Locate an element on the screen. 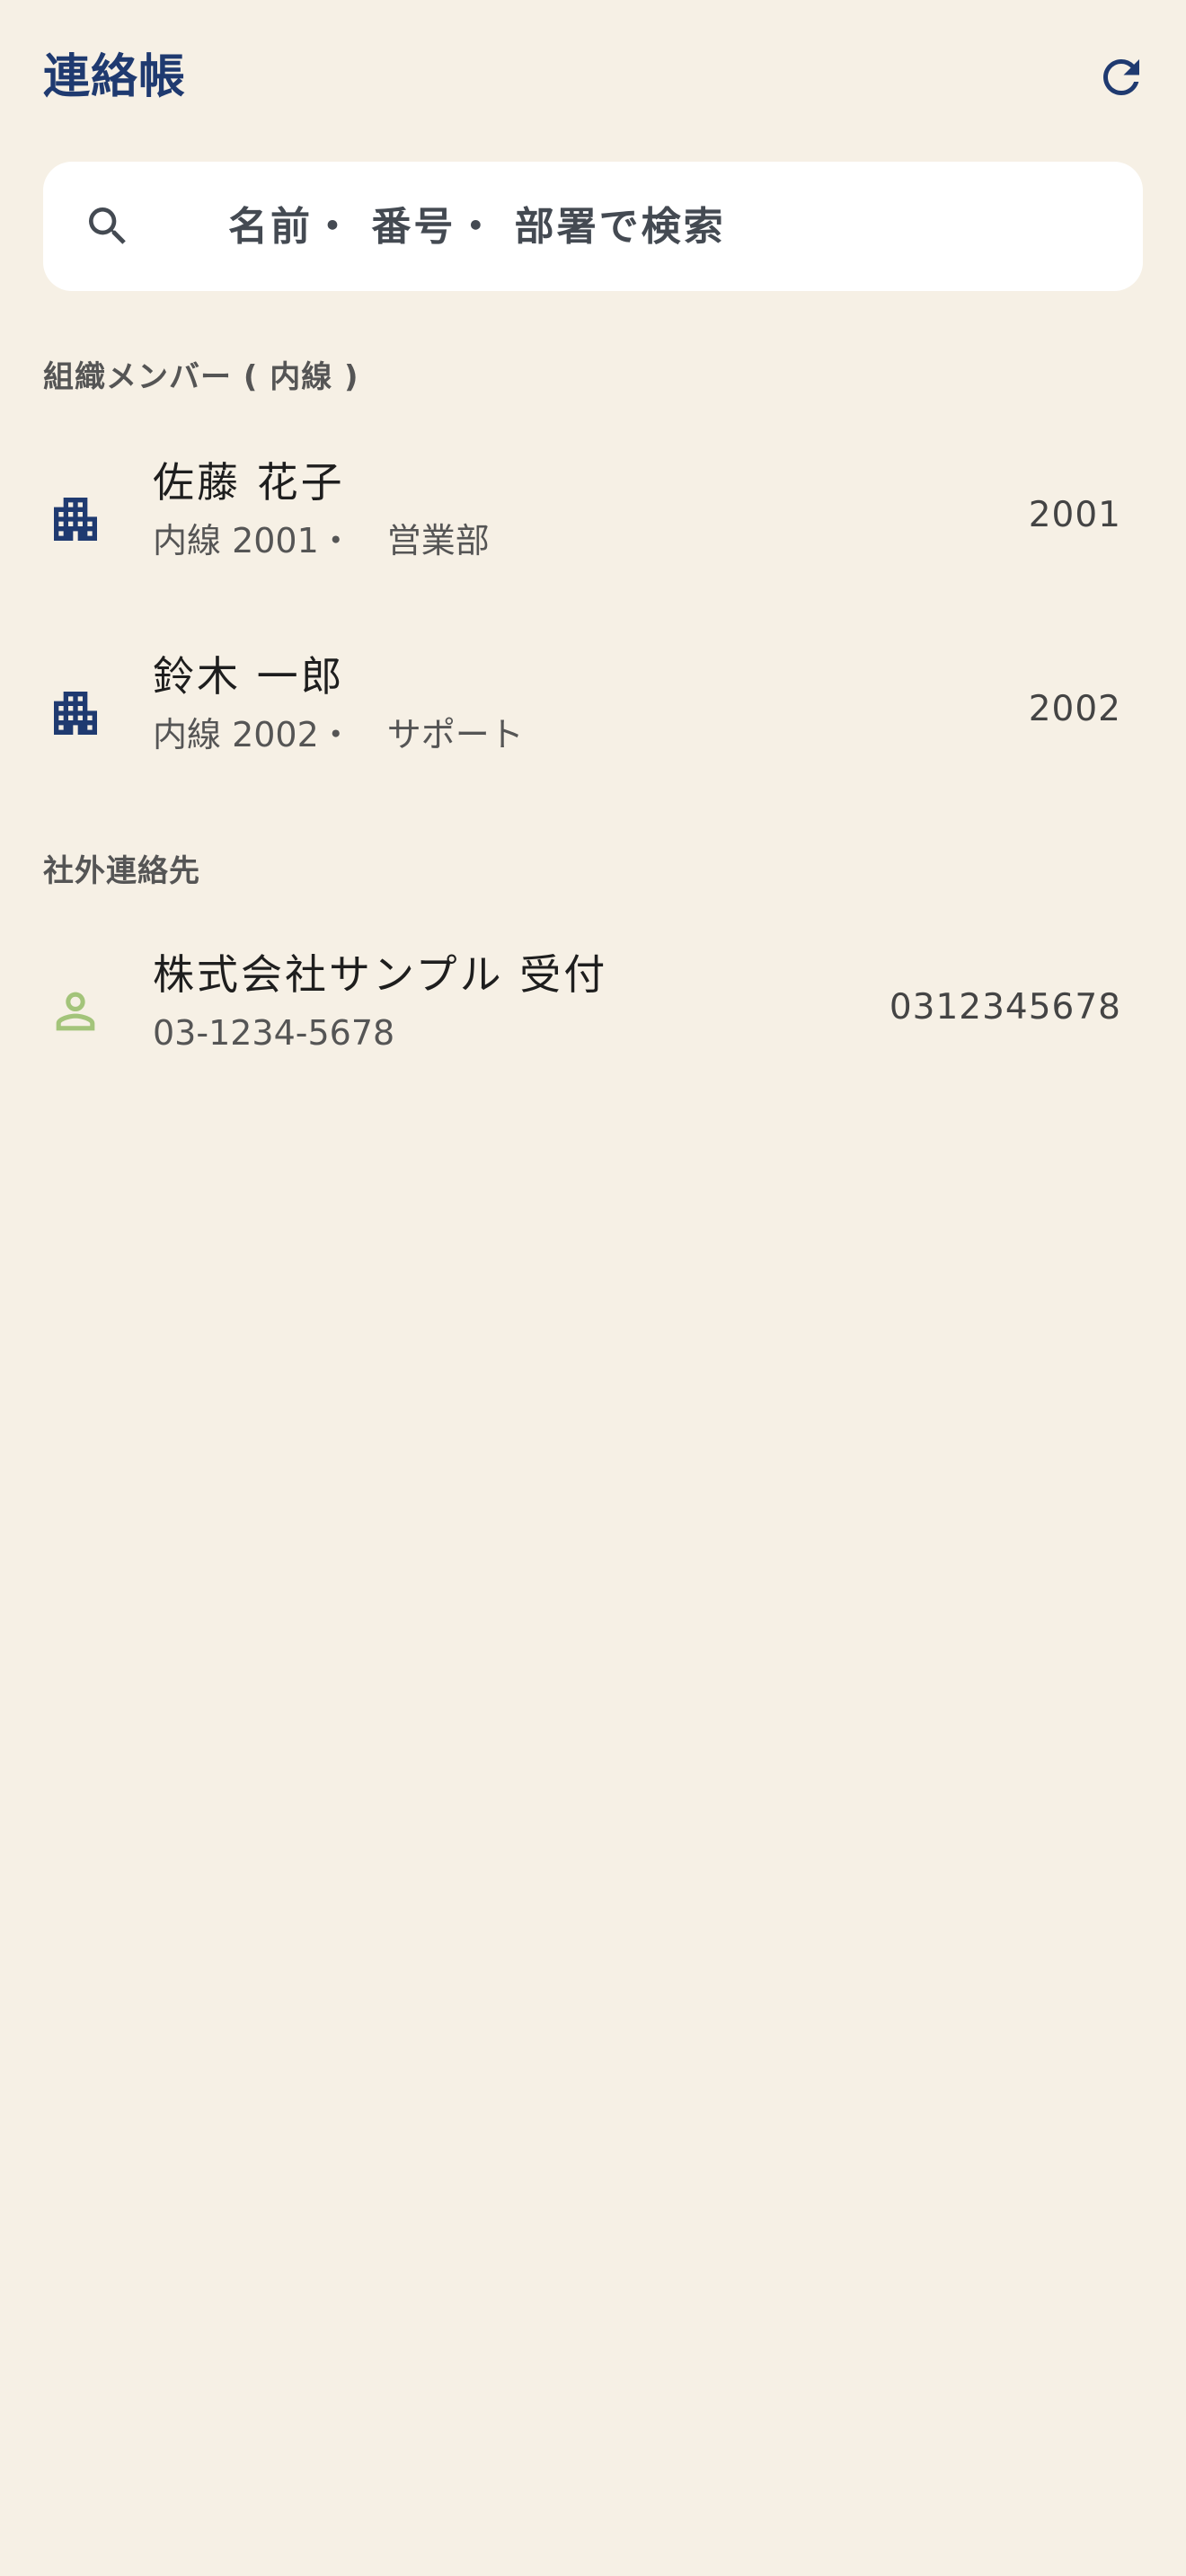 This screenshot has height=2576, width=1186. refresh-icon is located at coordinates (1121, 77).